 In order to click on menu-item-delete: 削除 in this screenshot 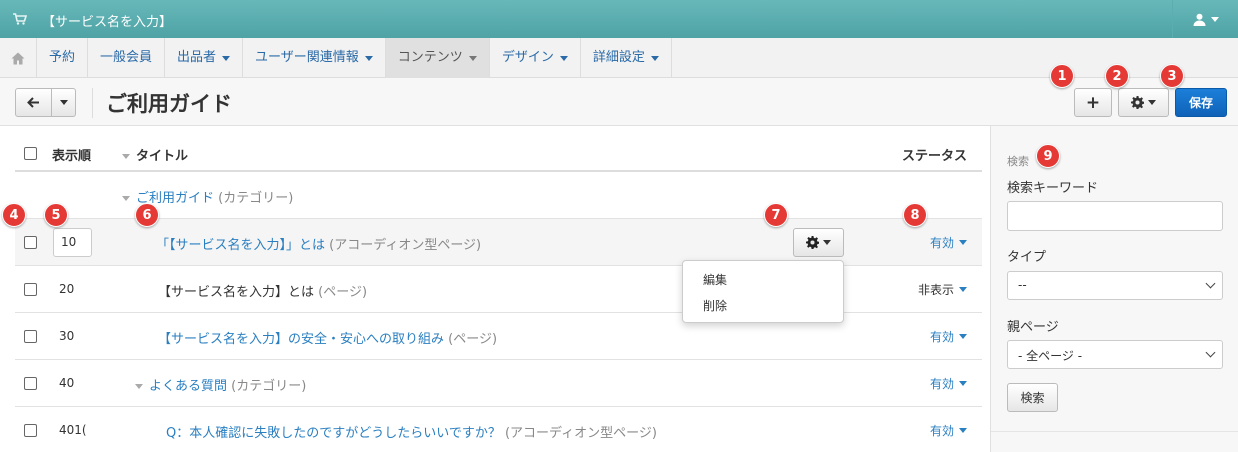, I will do `click(715, 305)`.